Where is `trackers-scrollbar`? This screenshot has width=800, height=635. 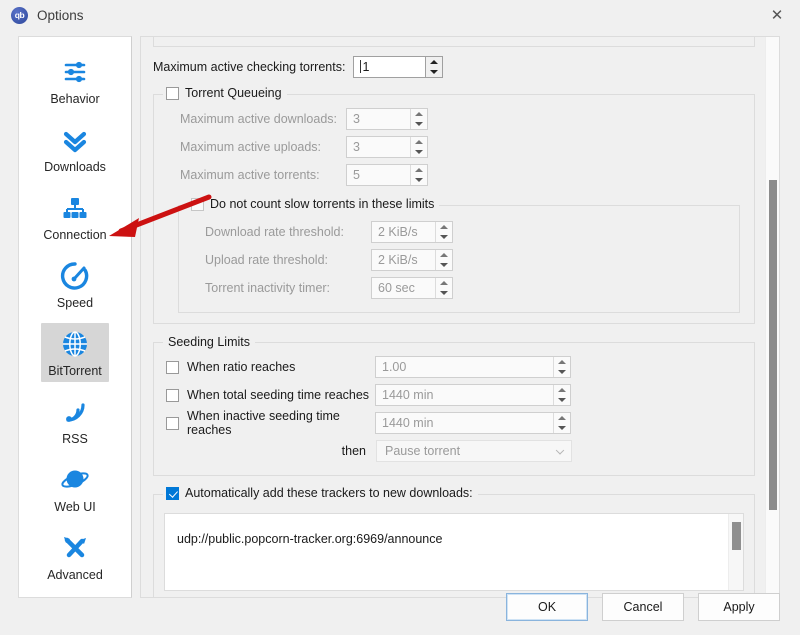
trackers-scrollbar is located at coordinates (735, 552).